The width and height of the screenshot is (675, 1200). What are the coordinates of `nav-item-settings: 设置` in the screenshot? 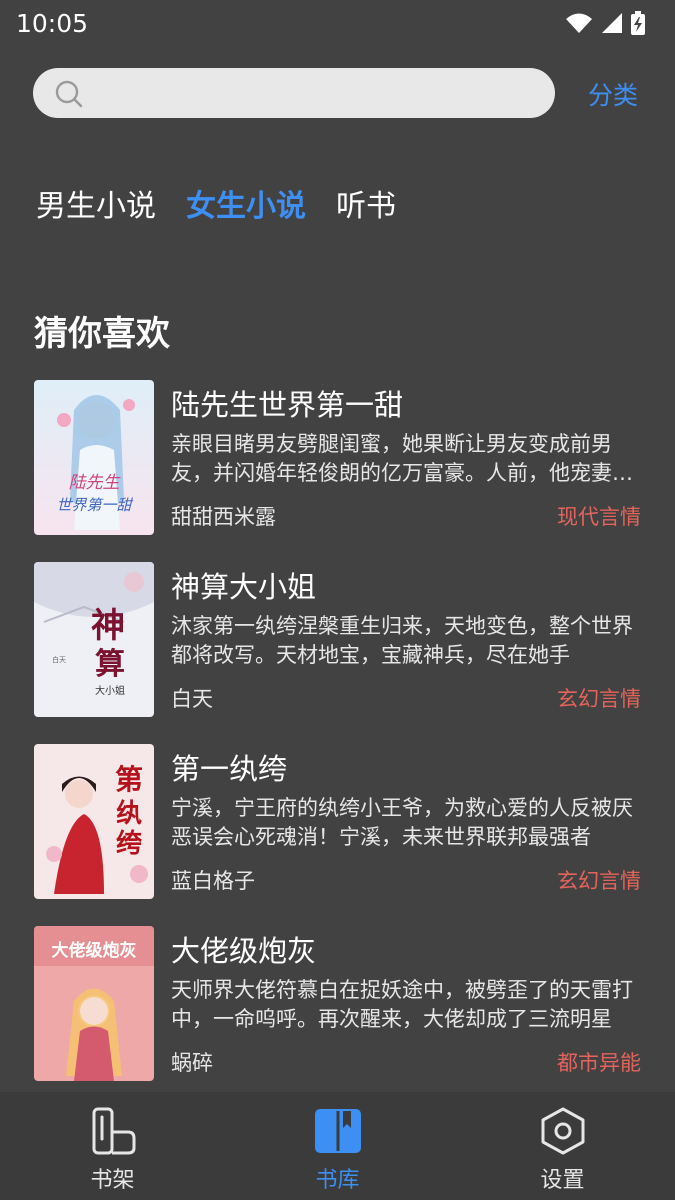 It's located at (562, 1146).